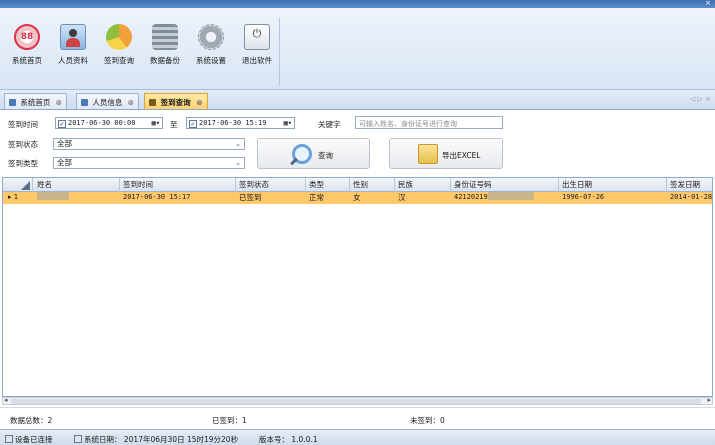 This screenshot has width=715, height=445. I want to click on home-button: 88 系统首页, so click(27, 45).